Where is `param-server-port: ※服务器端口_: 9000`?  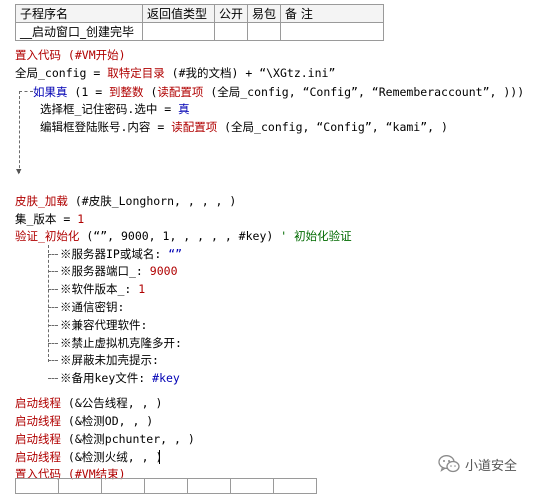 param-server-port: ※服务器端口_: 9000 is located at coordinates (119, 271).